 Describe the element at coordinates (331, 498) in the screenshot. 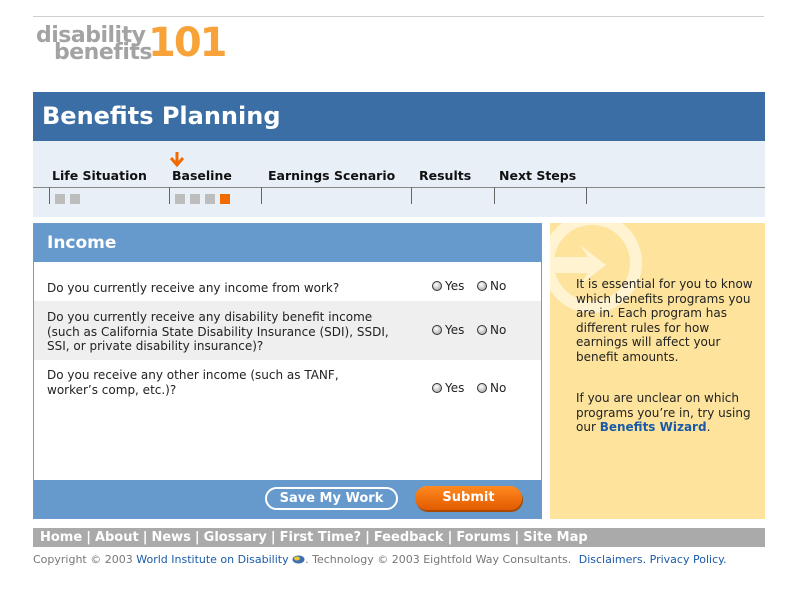

I see `save-my-work-button: Save My Work` at that location.